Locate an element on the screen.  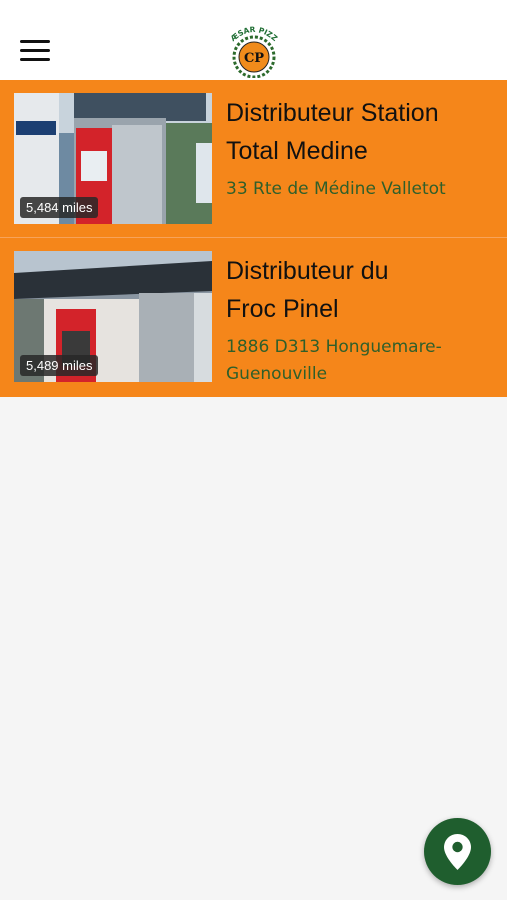
svg-text: CÆSAR PIZZA is located at coordinates (253, 34).